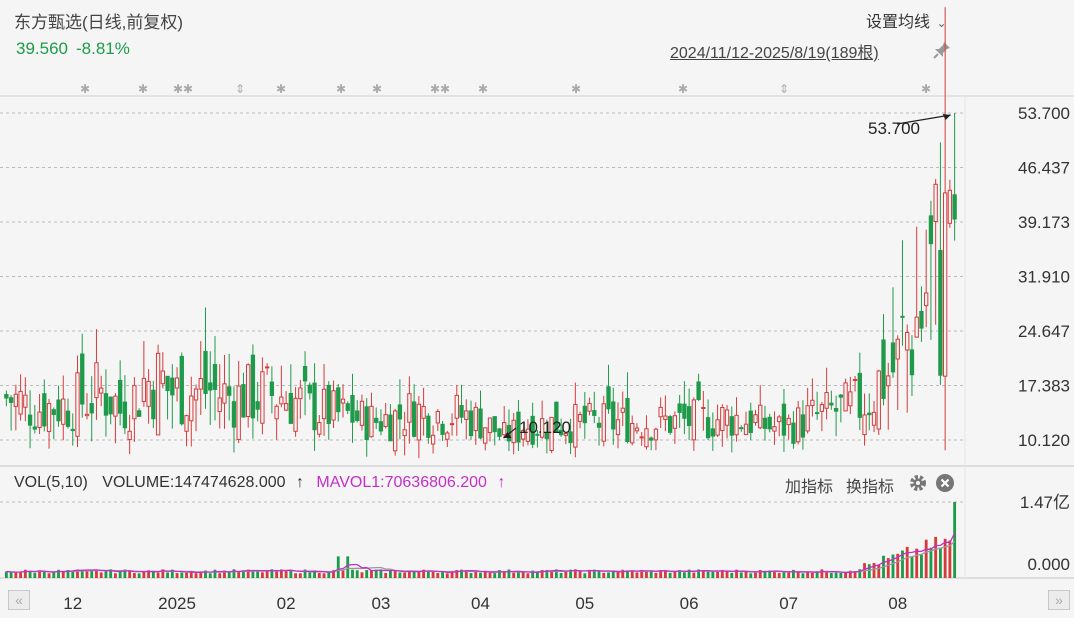 Image resolution: width=1074 pixels, height=618 pixels. I want to click on event-marker-icon: ⇕, so click(240, 89).